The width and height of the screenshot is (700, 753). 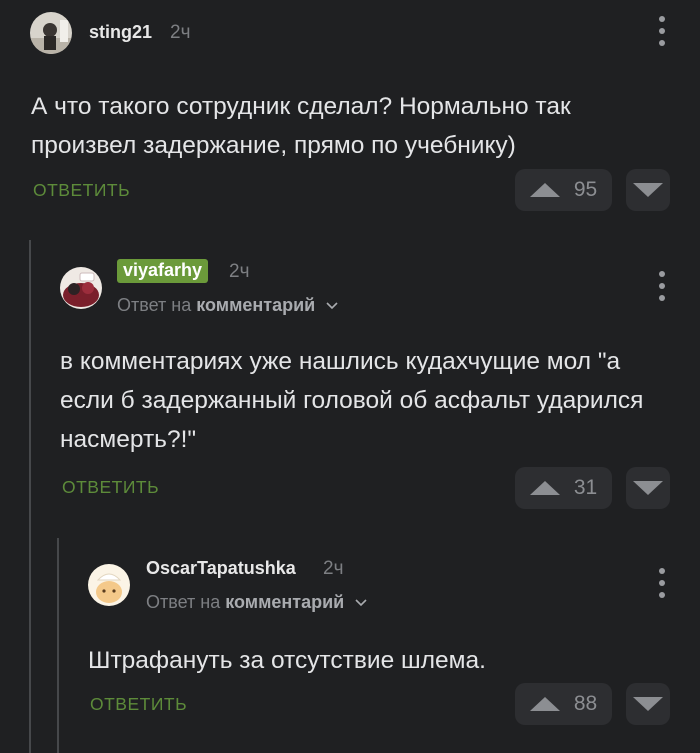 I want to click on rating-count: 88, so click(x=585, y=703).